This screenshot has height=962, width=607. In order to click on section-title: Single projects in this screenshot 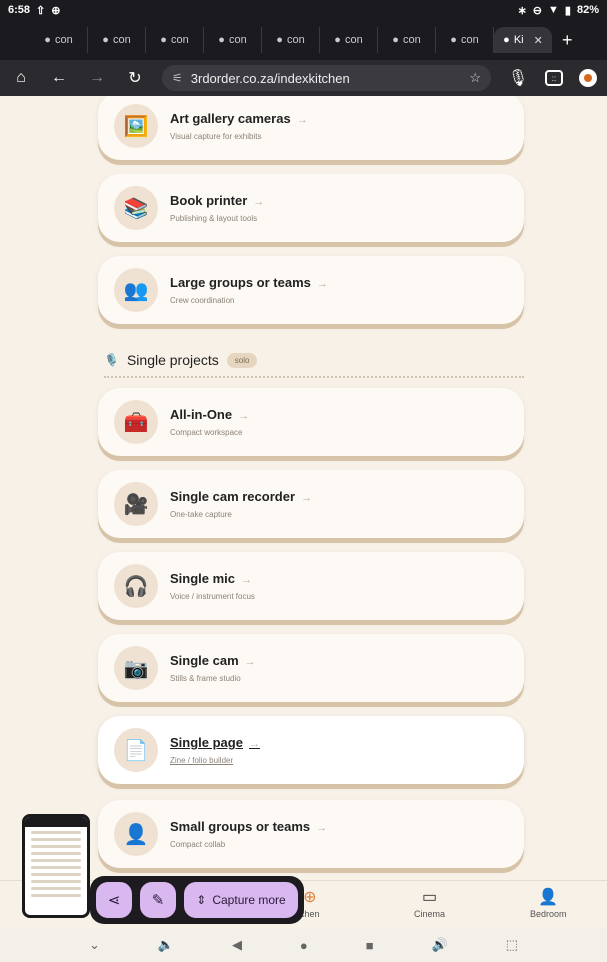, I will do `click(172, 360)`.